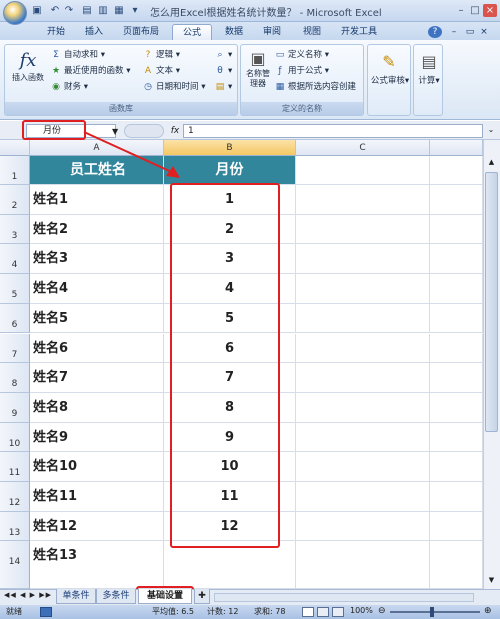 This screenshot has height=619, width=500. I want to click on zoom-in-icon: ⊕, so click(488, 611).